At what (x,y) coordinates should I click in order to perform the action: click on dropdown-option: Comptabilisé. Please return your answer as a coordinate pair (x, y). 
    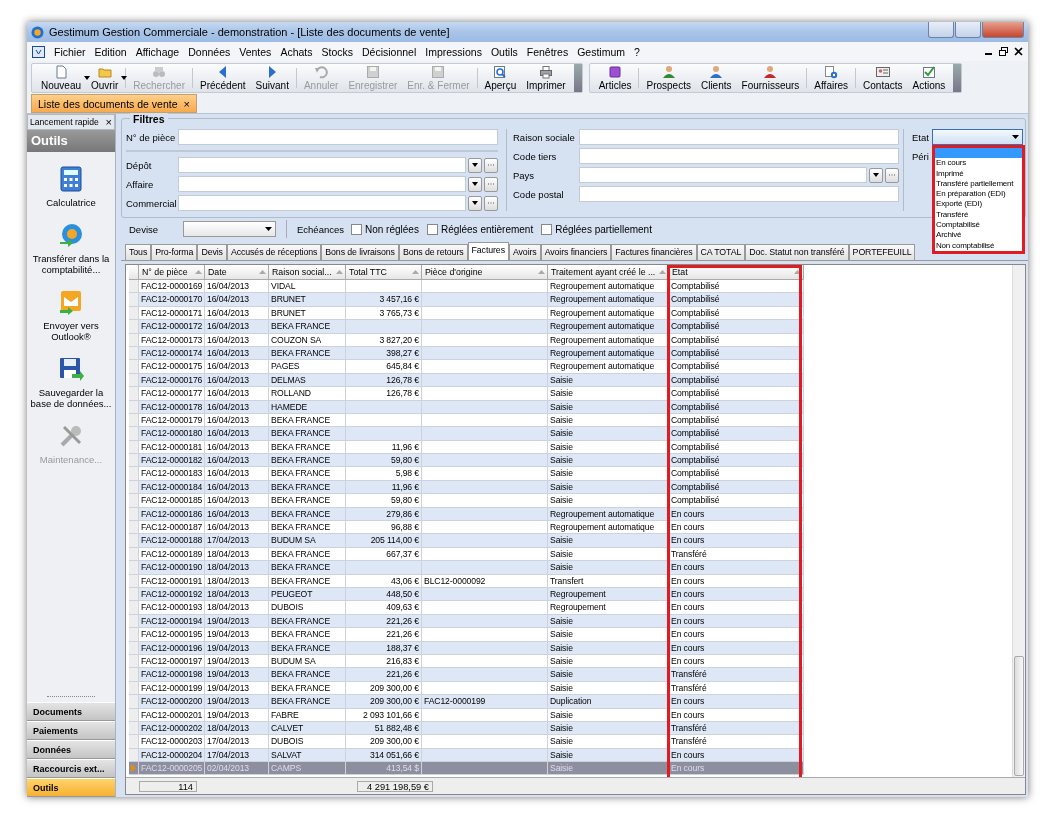
    Looking at the image, I should click on (978, 225).